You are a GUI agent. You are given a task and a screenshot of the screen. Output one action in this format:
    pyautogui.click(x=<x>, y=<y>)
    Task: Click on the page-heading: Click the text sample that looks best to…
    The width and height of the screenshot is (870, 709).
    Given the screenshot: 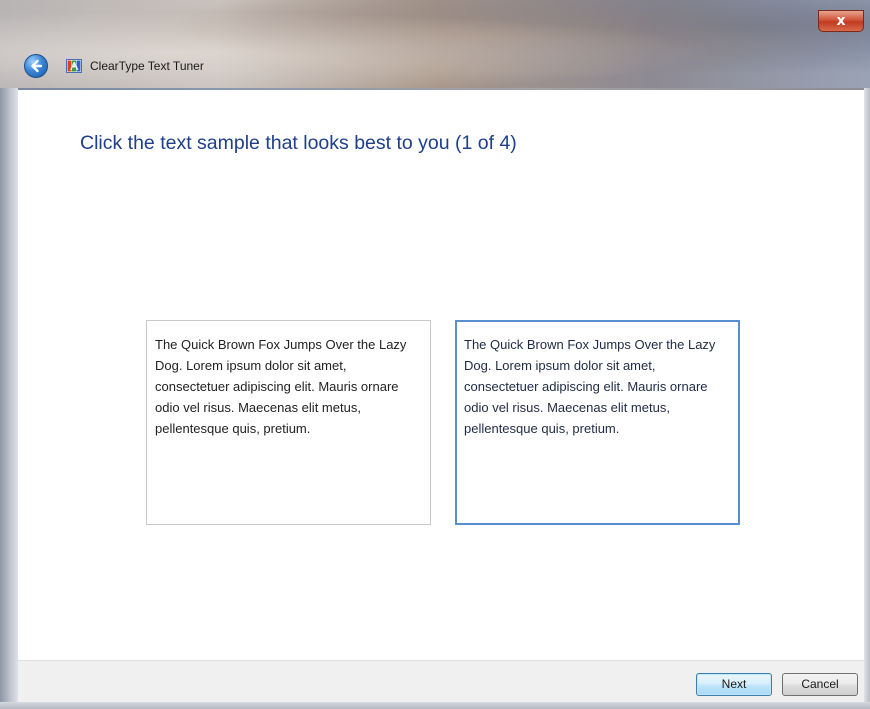 What is the action you would take?
    pyautogui.click(x=298, y=143)
    